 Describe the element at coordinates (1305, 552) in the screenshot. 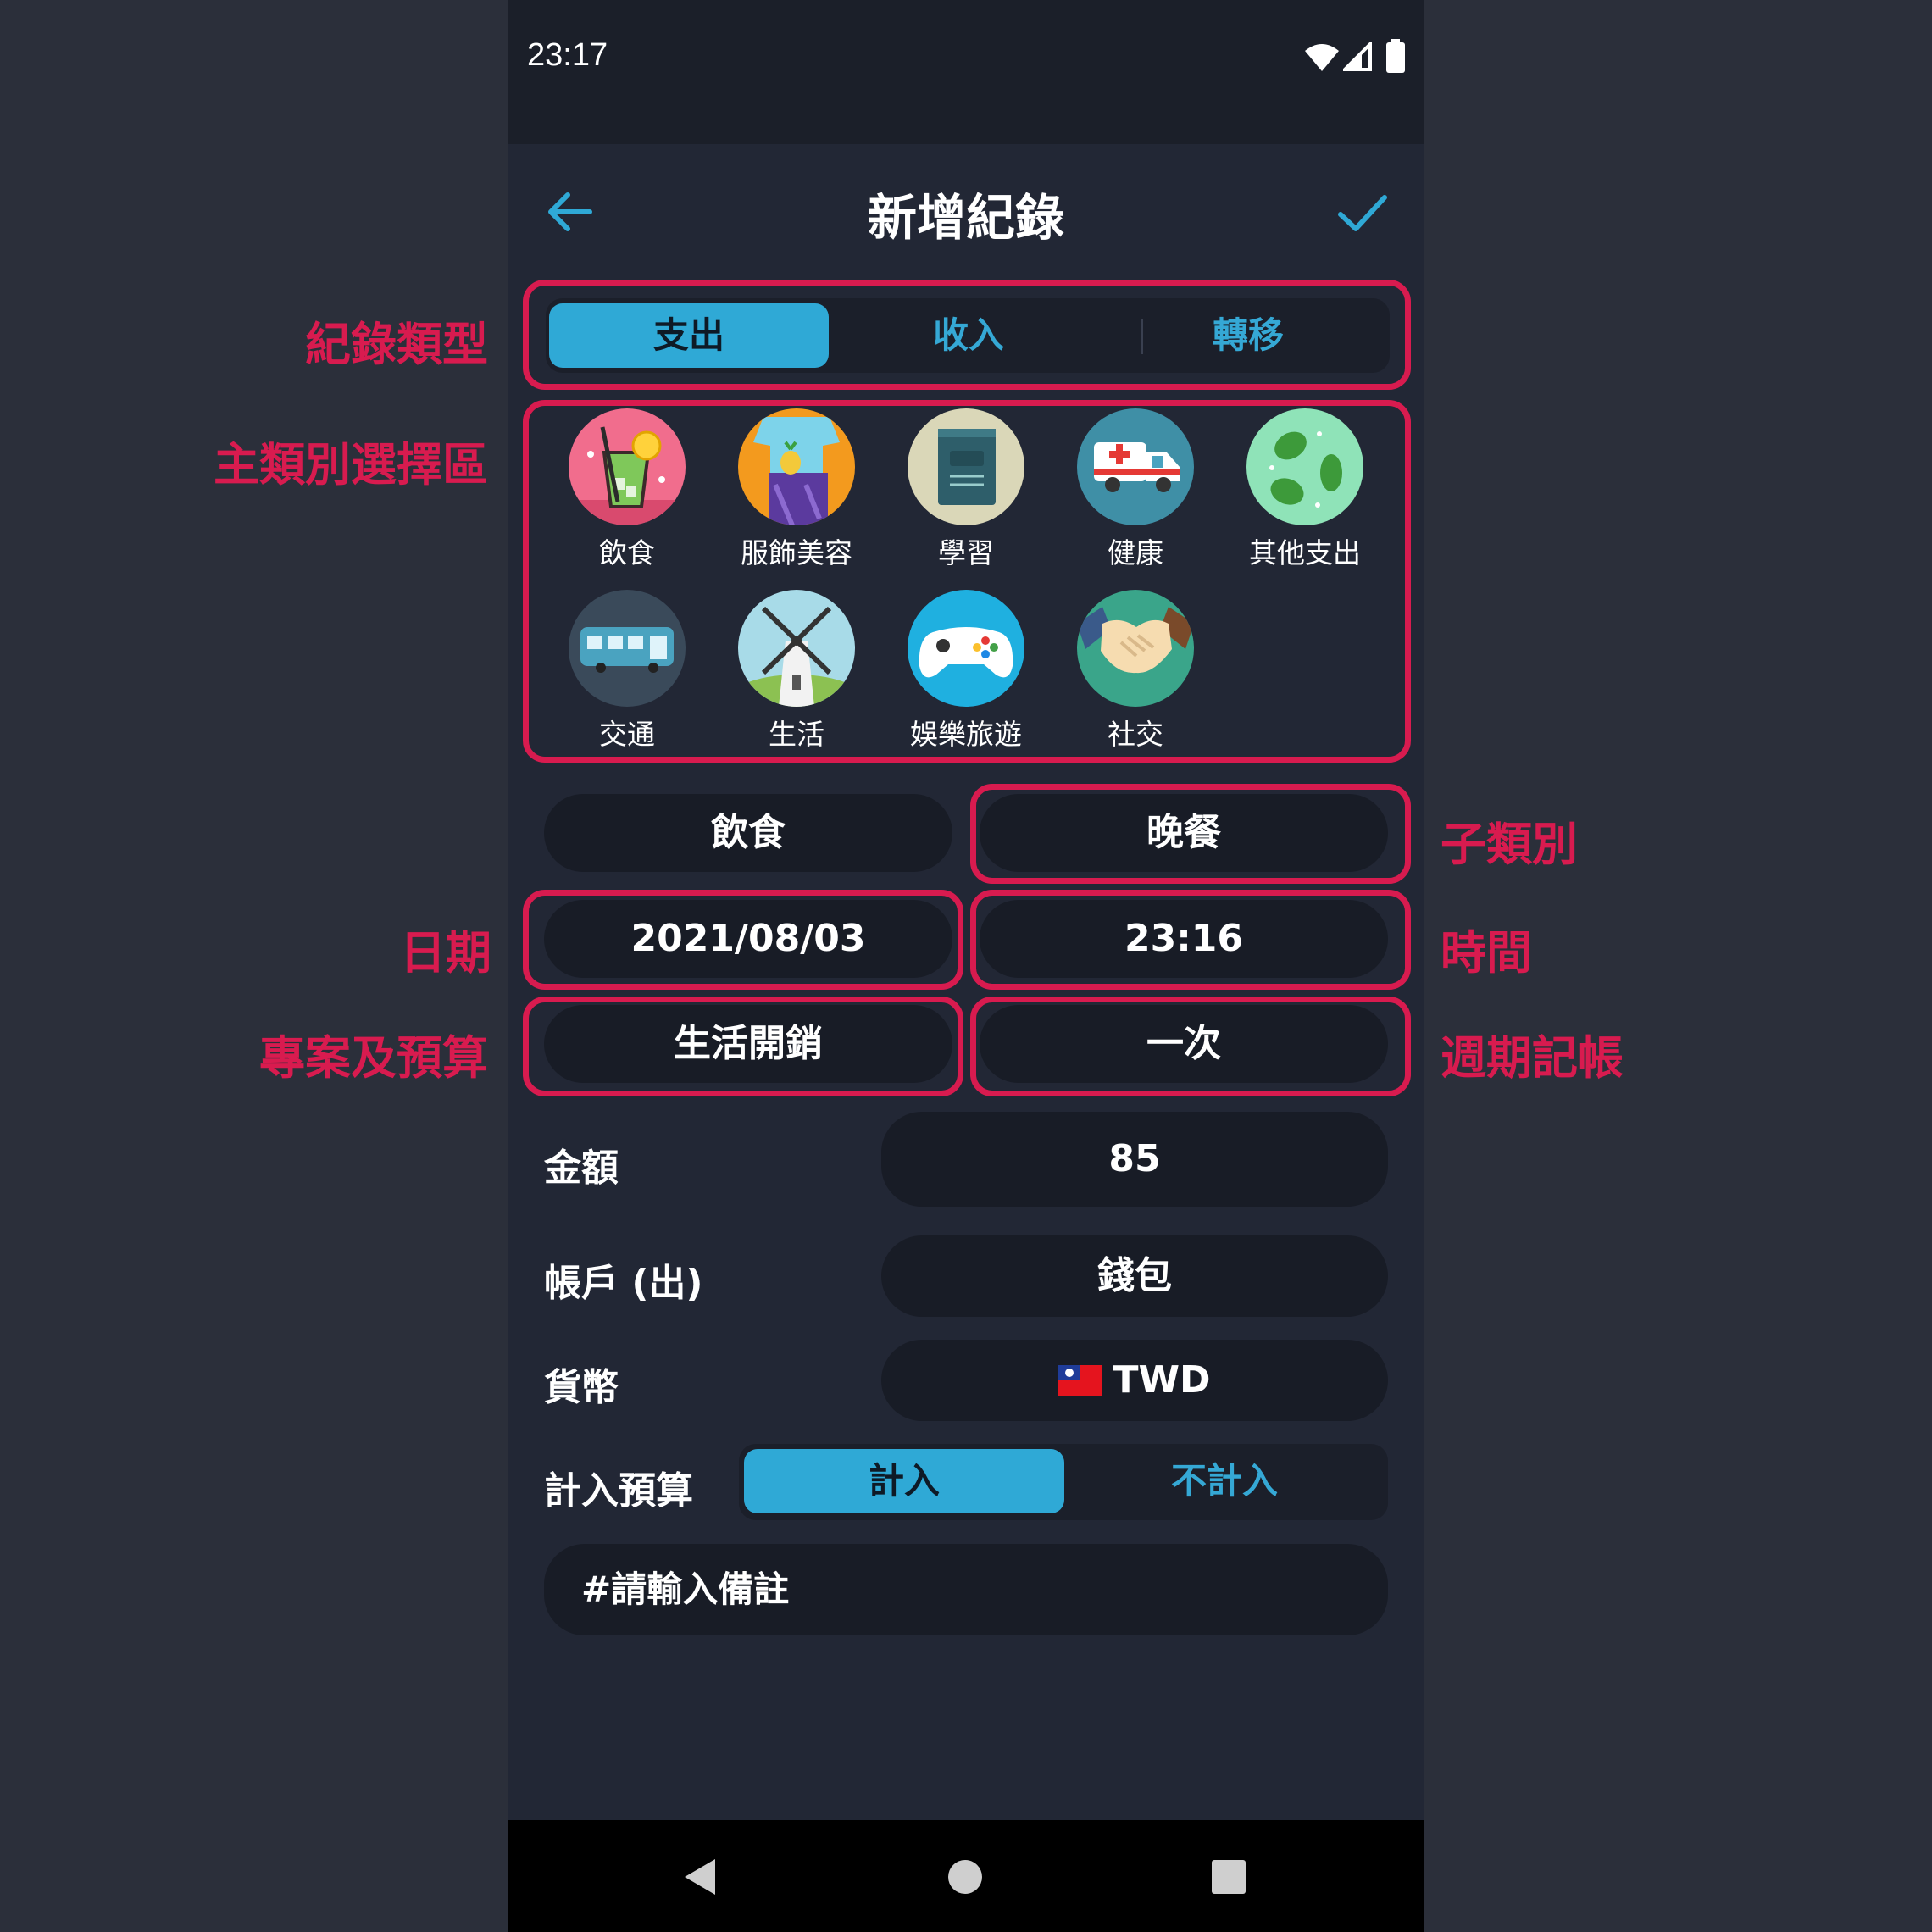

I see `category-label: 其他支出` at that location.